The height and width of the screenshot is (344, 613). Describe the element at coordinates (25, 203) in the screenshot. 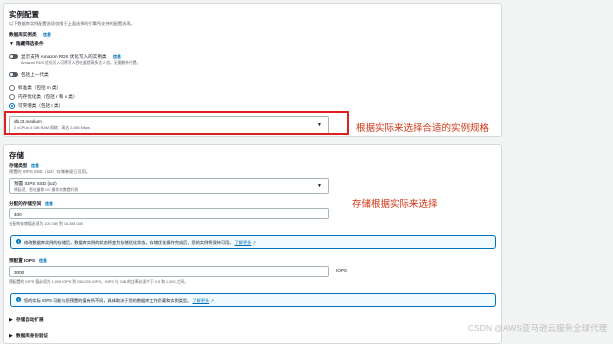

I see `allocated-storage-label: 分配的存储空间` at that location.